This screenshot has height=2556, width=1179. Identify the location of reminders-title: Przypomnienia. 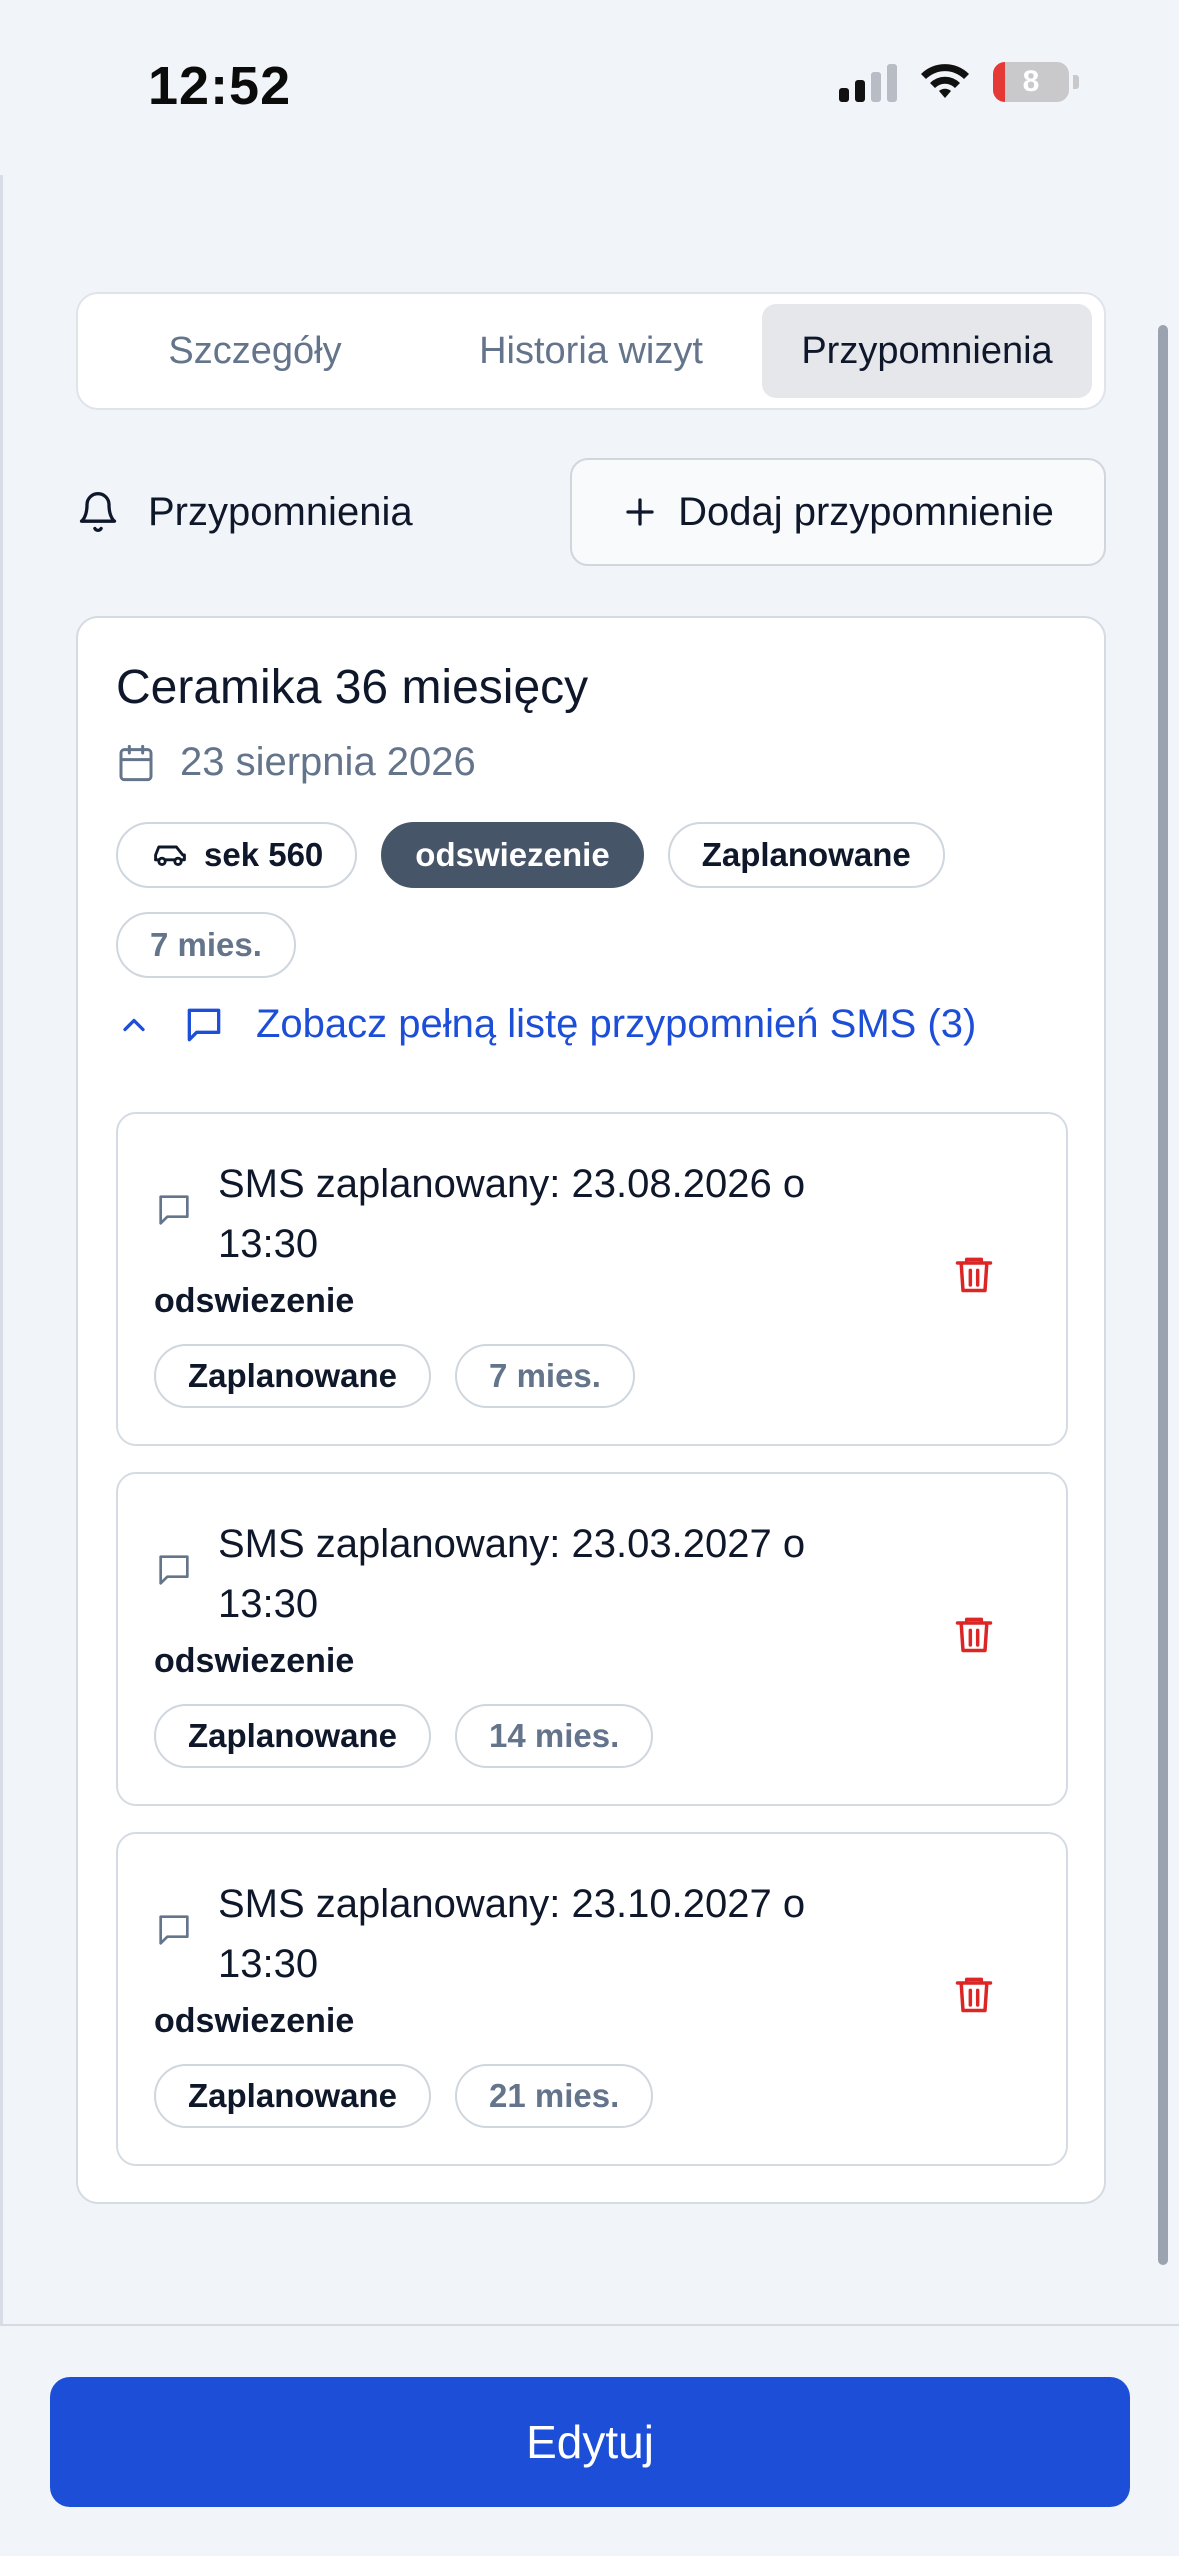
(244, 512).